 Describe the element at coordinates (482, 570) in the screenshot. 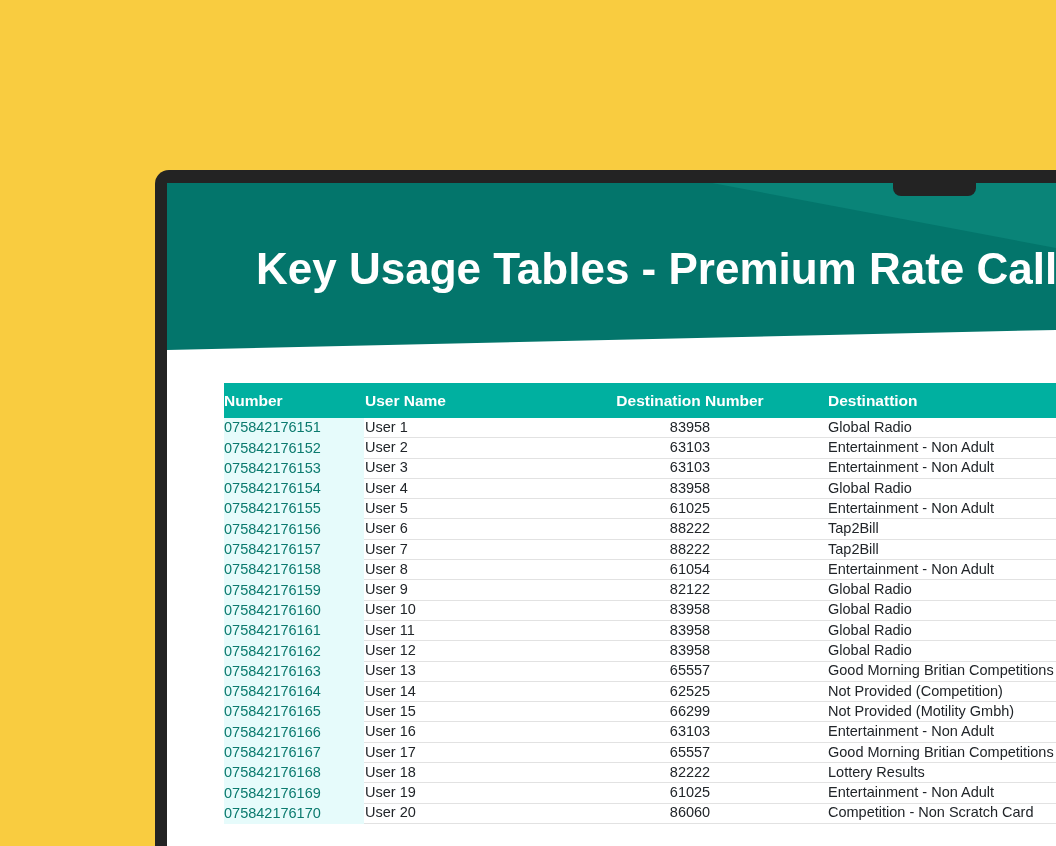

I see `table-cell: User 8` at that location.